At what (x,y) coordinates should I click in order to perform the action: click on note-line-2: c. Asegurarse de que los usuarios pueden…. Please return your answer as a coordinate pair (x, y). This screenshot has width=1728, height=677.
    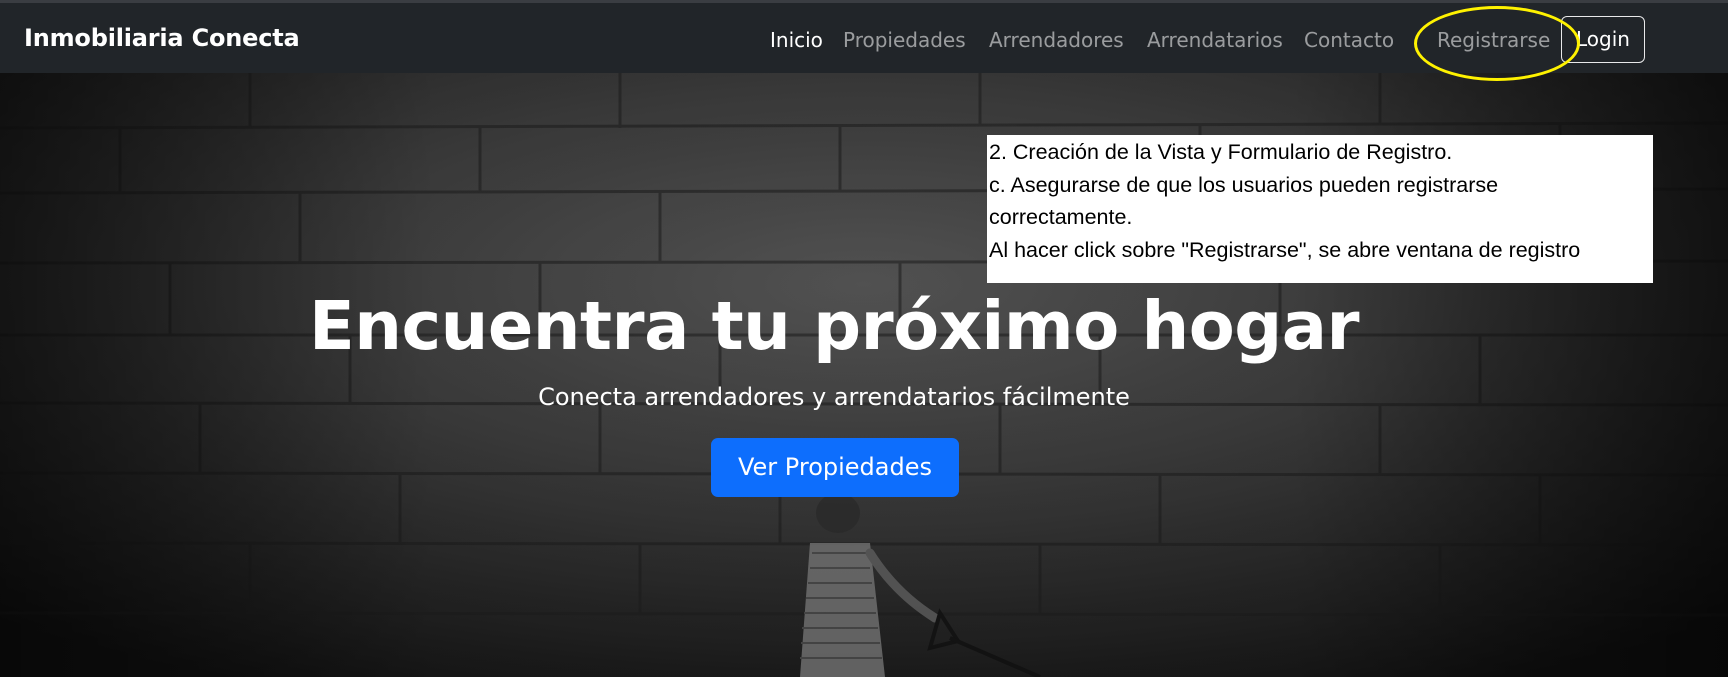
    Looking at the image, I should click on (1244, 184).